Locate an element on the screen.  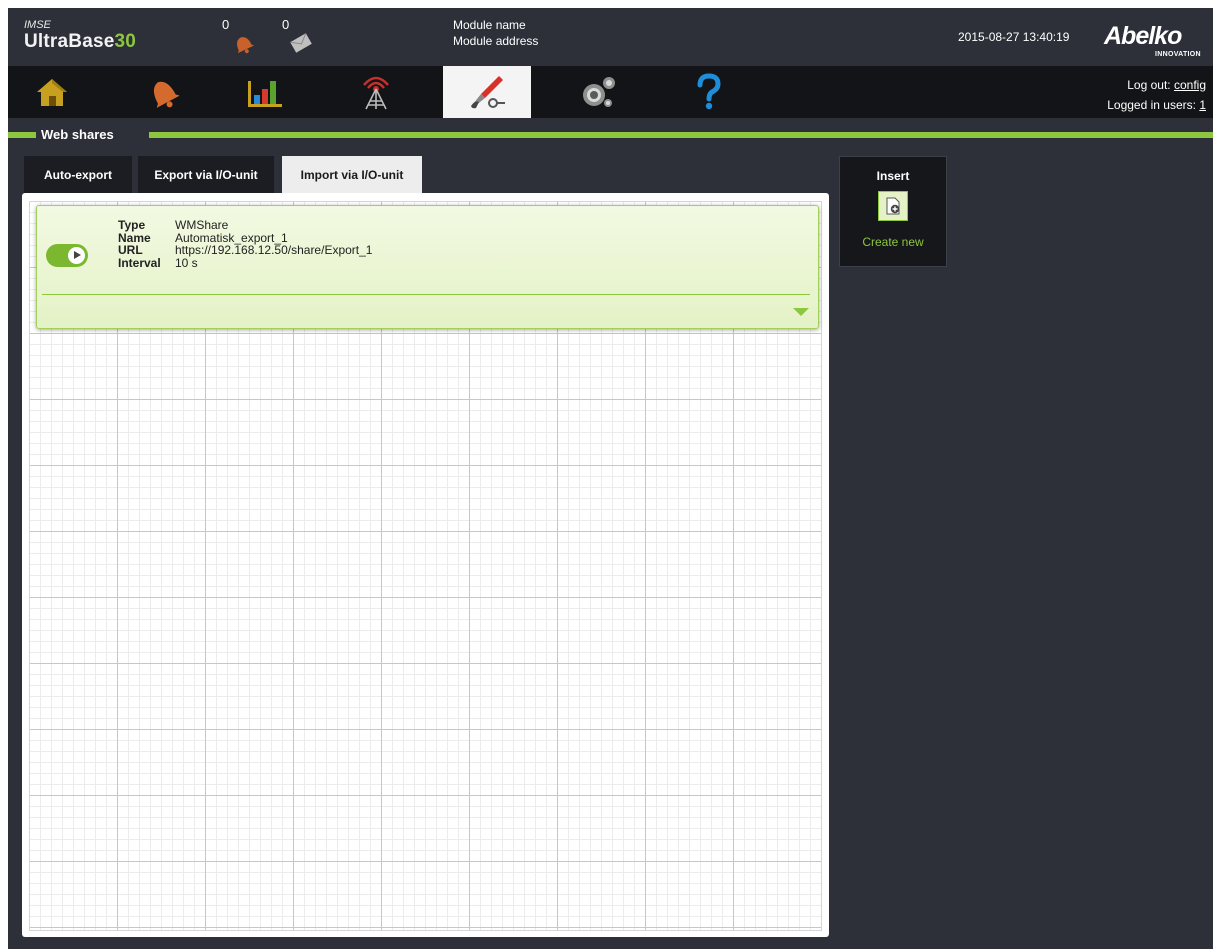
brand-prefix: IMSE is located at coordinates (37, 25).